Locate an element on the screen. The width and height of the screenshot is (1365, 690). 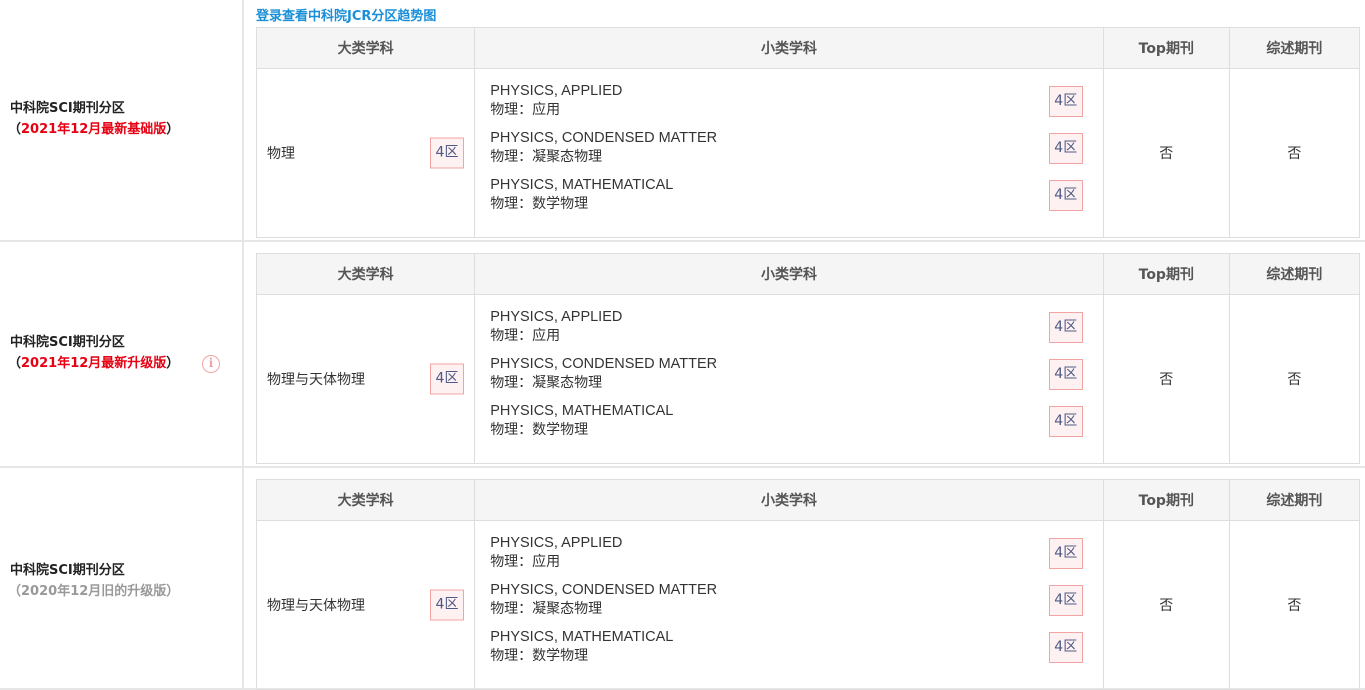
section-label-panel: 中科院SCI期刊分区 （2020年12月旧的升级版） is located at coordinates (122, 578).